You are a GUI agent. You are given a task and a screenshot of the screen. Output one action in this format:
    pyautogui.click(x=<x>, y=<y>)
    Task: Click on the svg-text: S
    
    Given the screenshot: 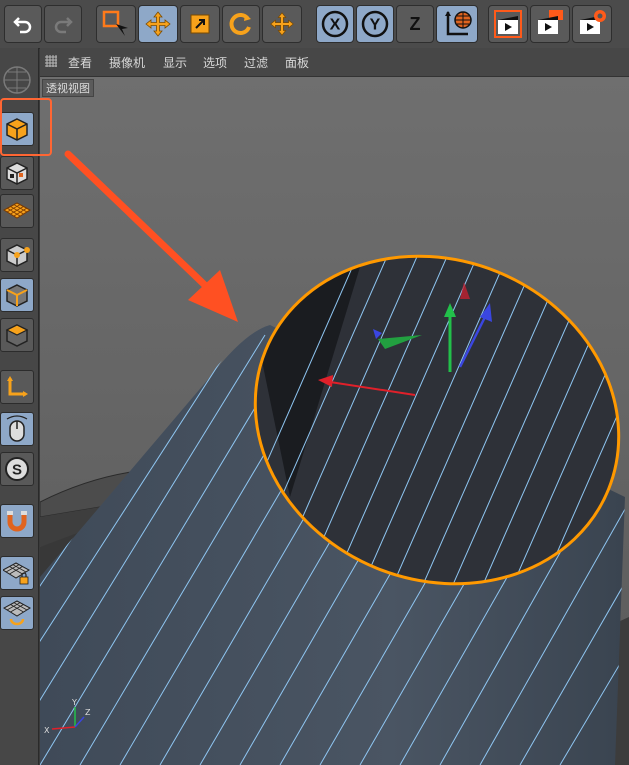 What is the action you would take?
    pyautogui.click(x=17, y=470)
    